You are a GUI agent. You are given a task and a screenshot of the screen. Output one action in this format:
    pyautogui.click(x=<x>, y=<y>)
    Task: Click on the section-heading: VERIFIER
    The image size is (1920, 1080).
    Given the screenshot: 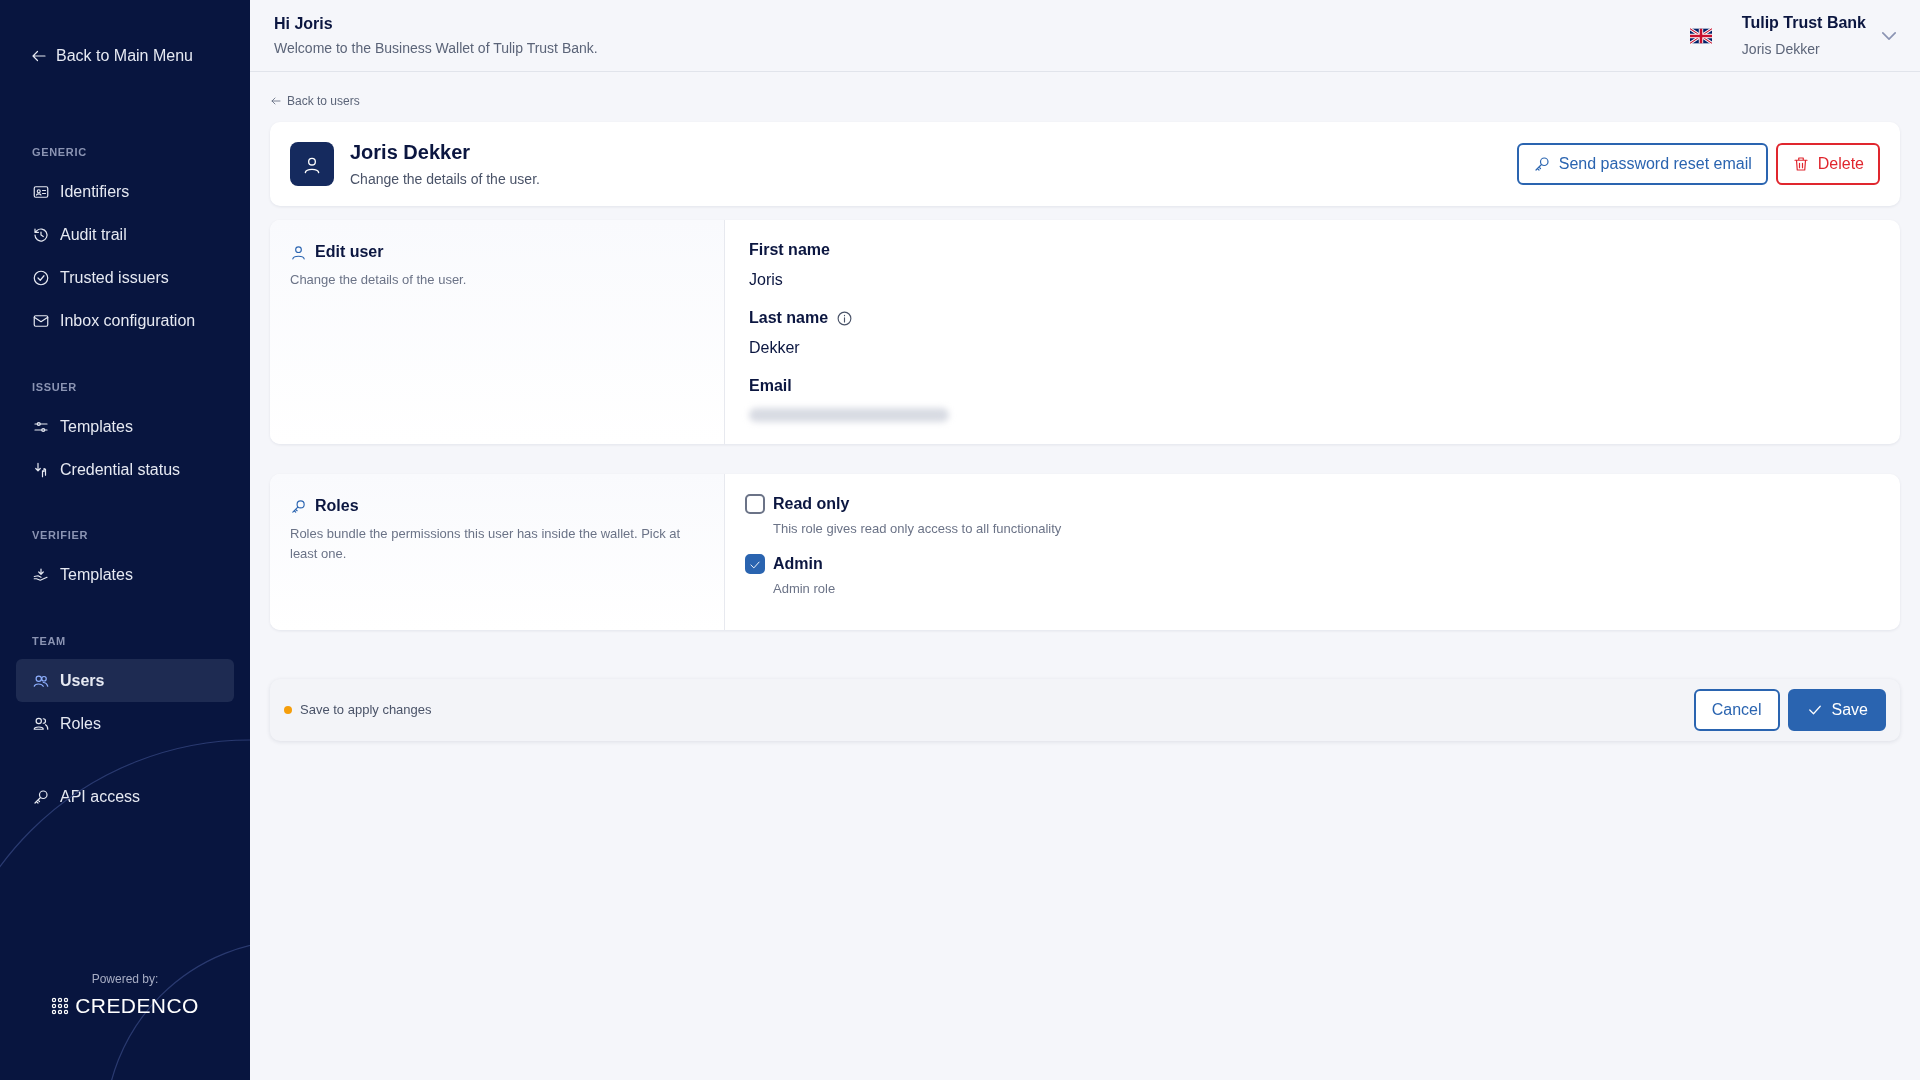 What is the action you would take?
    pyautogui.click(x=60, y=535)
    